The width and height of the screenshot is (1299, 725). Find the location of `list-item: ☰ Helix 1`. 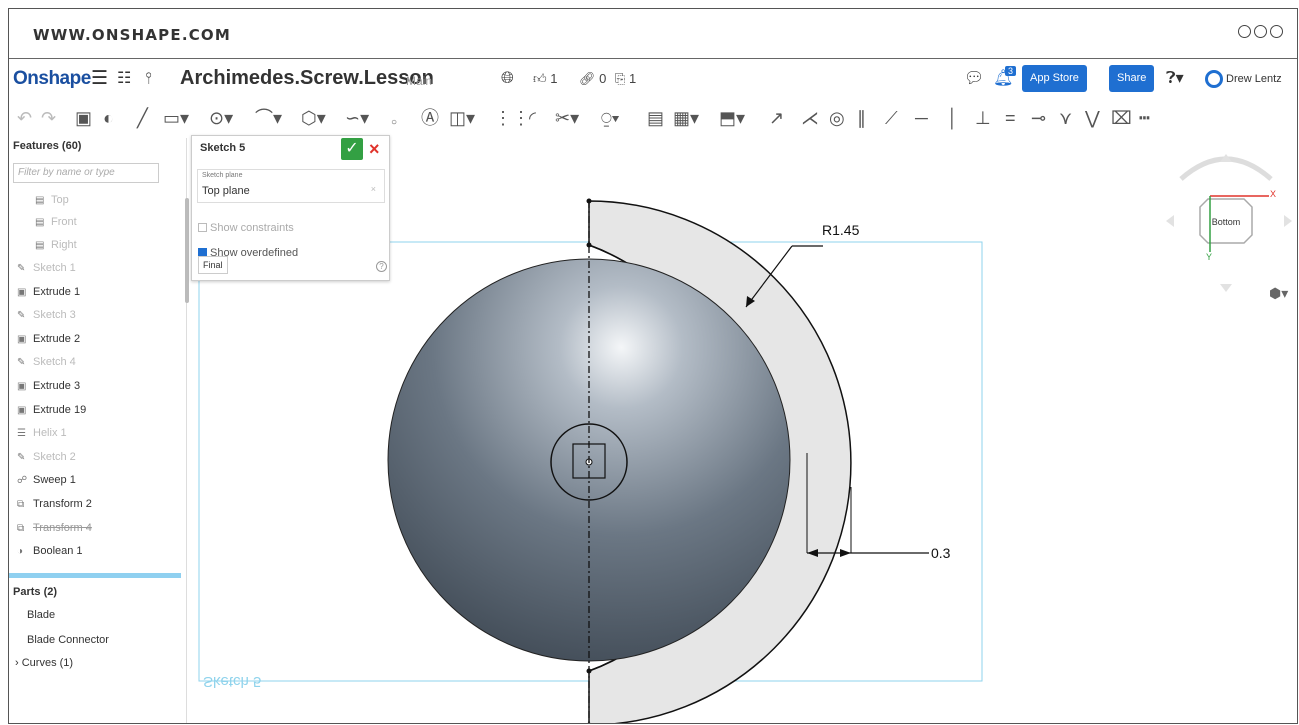

list-item: ☰ Helix 1 is located at coordinates (42, 433).